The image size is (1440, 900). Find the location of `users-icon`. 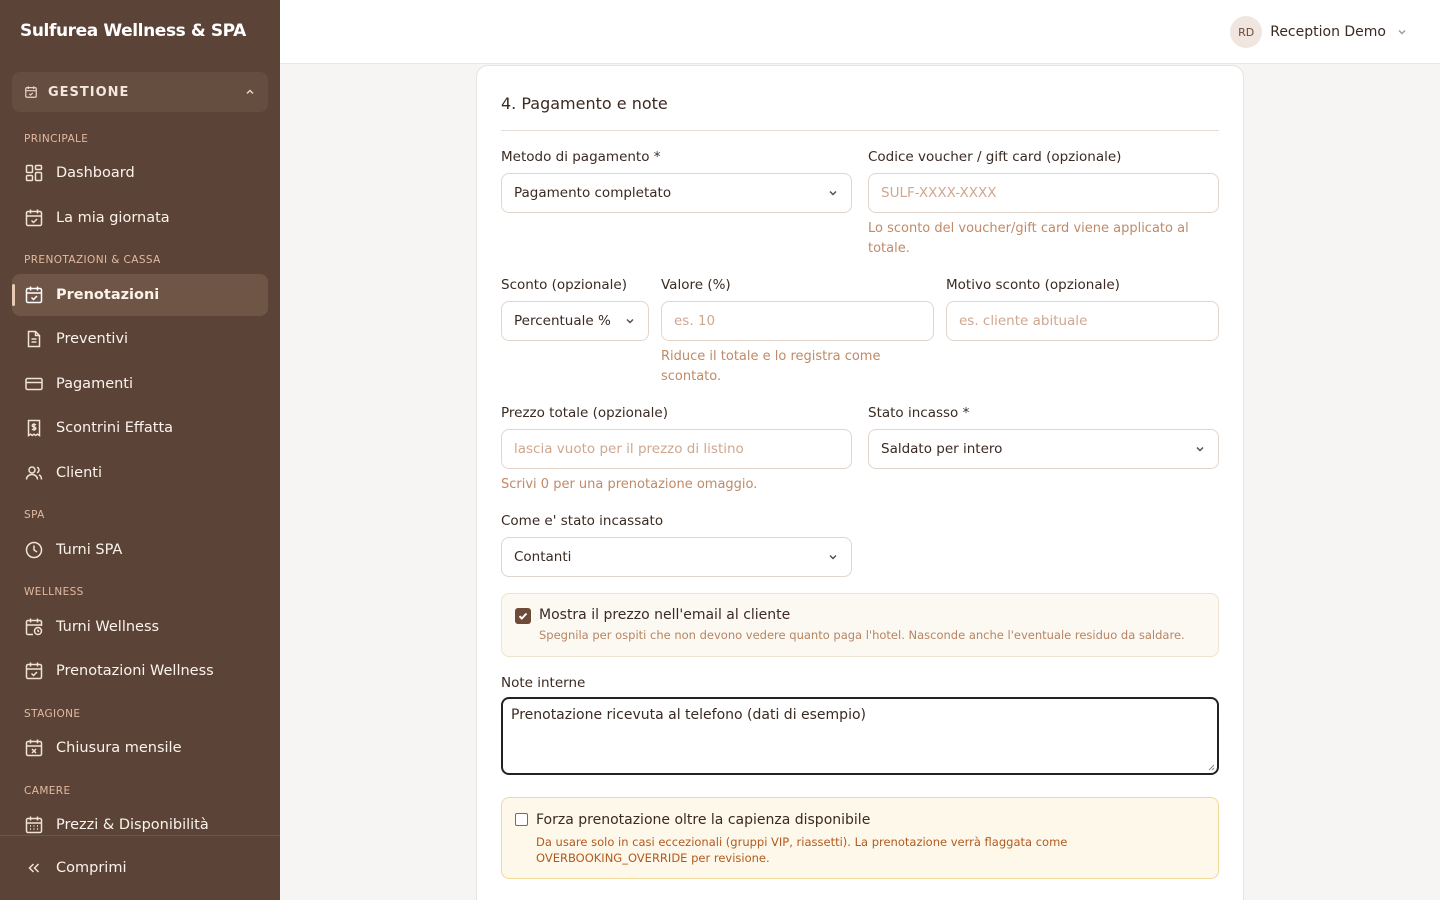

users-icon is located at coordinates (34, 473).